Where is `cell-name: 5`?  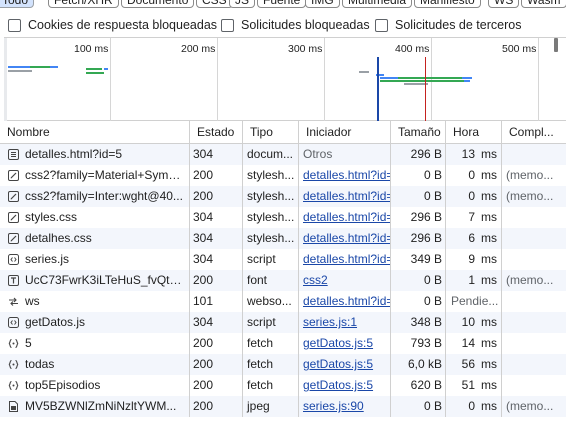 cell-name: 5 is located at coordinates (95, 343).